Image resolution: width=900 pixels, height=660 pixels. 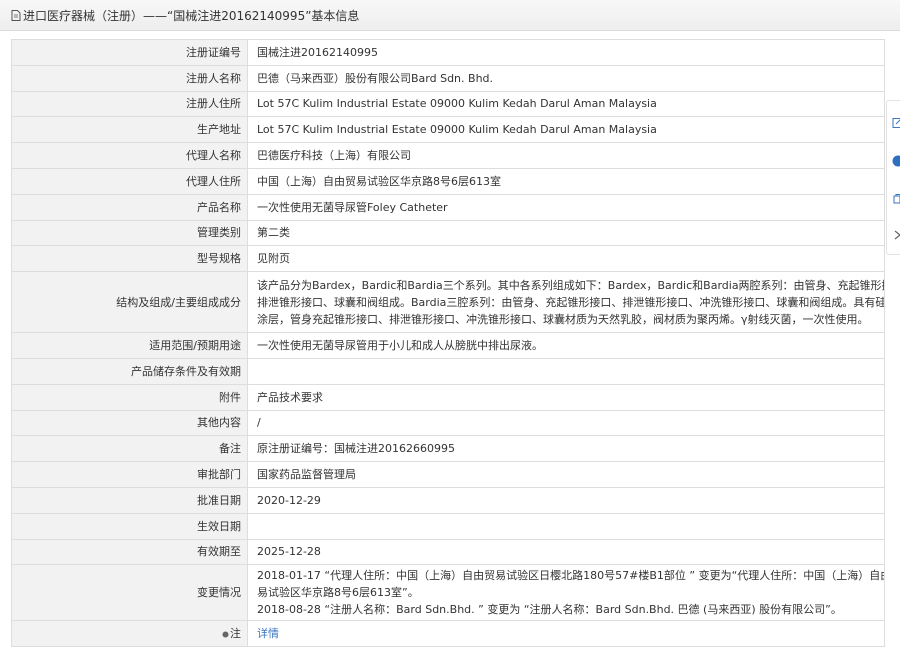 I want to click on table-row: 备注 原注册证编号：国械注进20162660995, so click(x=448, y=449).